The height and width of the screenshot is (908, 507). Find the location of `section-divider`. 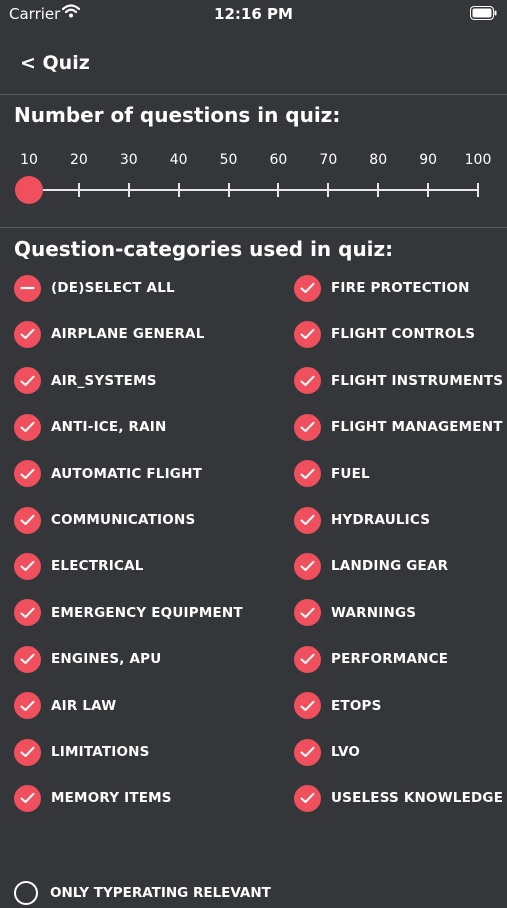

section-divider is located at coordinates (253, 227).